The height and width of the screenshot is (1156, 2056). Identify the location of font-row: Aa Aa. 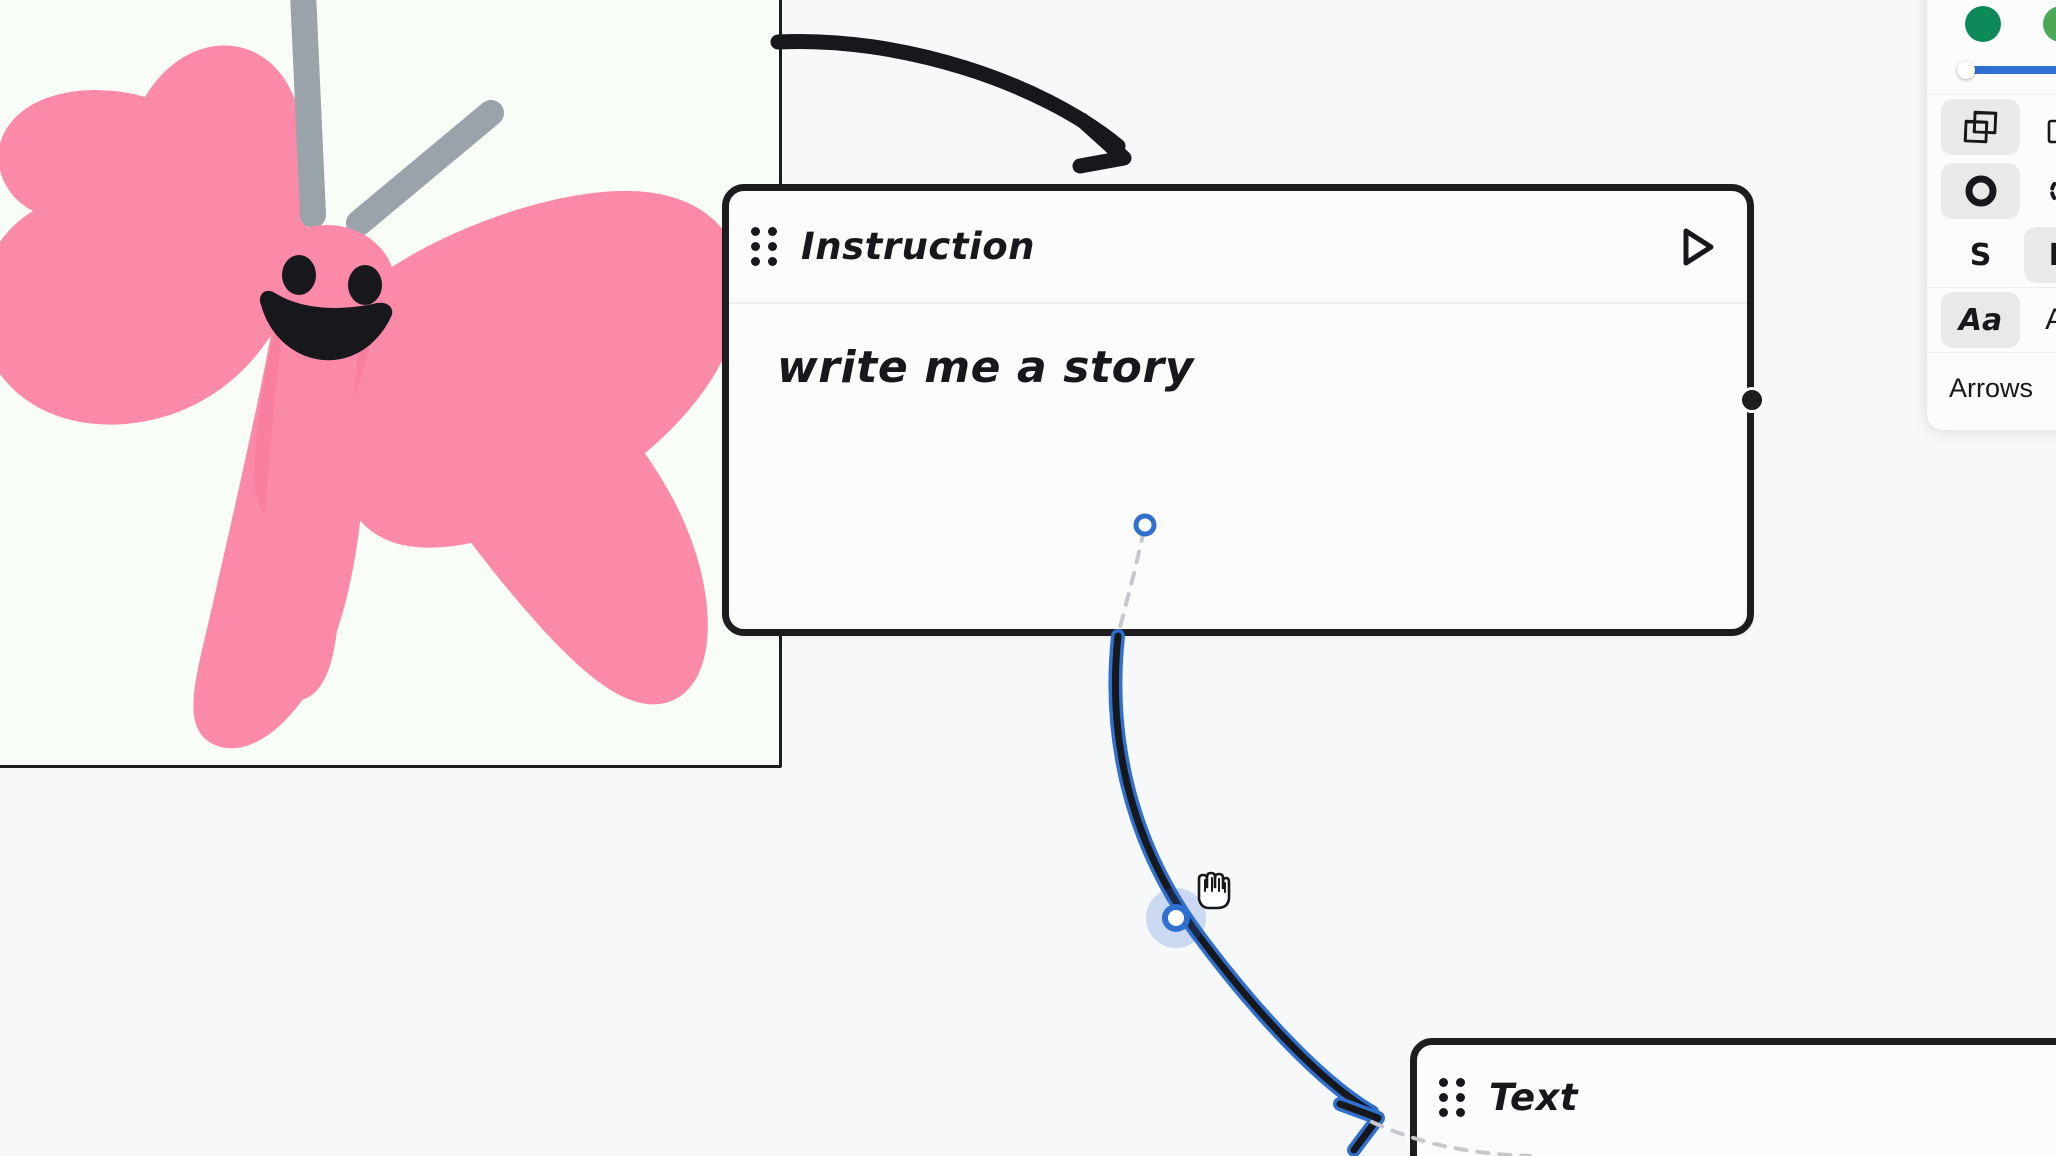
(1991, 320).